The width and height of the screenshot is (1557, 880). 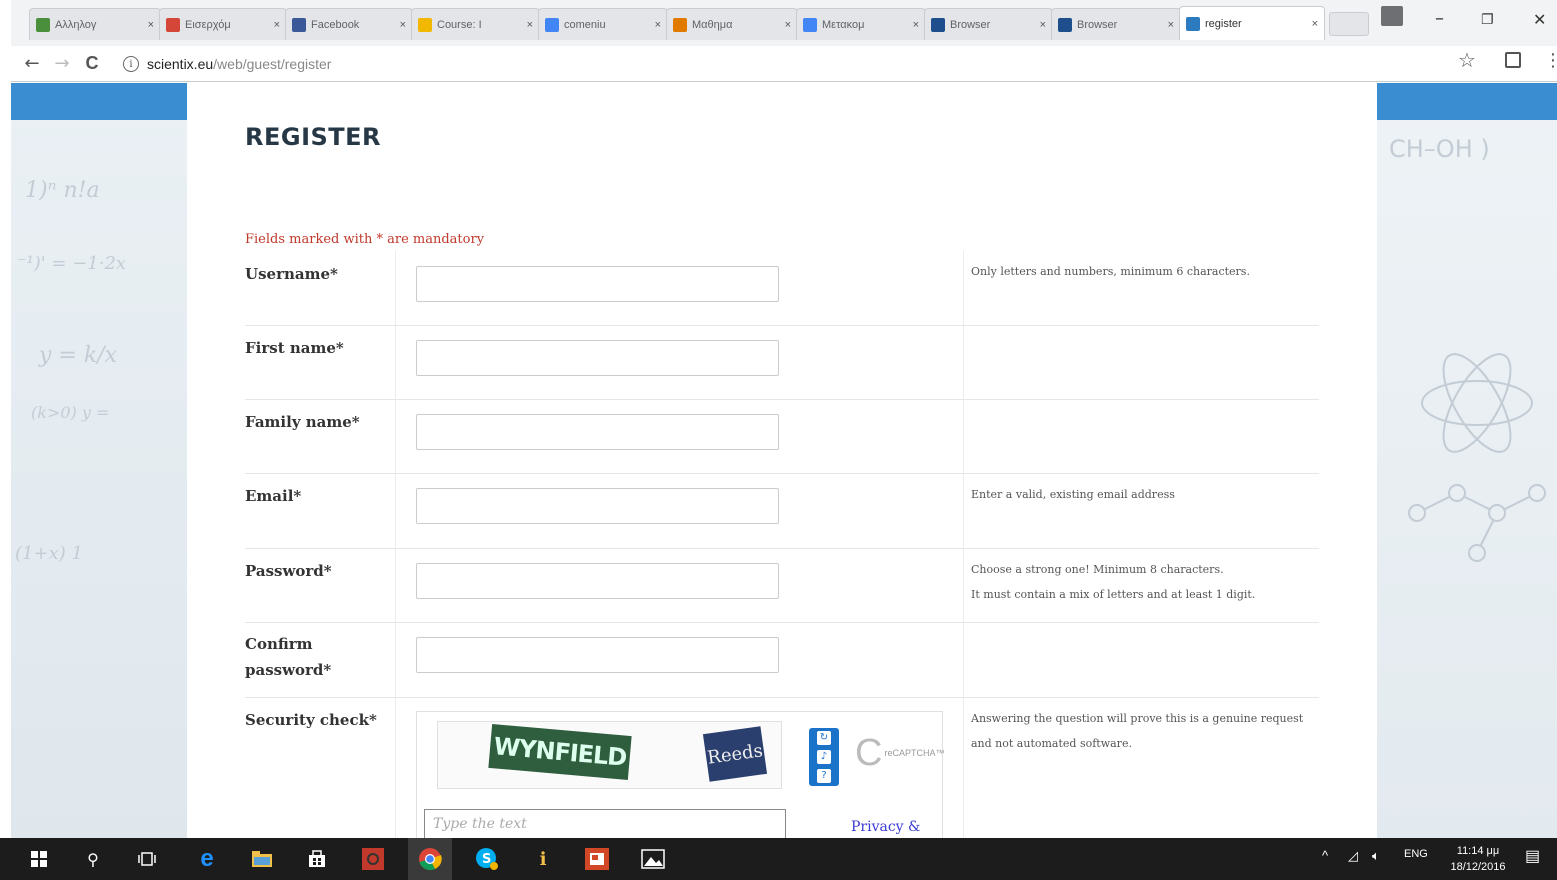 What do you see at coordinates (597, 859) in the screenshot?
I see `powerpoint-icon` at bounding box center [597, 859].